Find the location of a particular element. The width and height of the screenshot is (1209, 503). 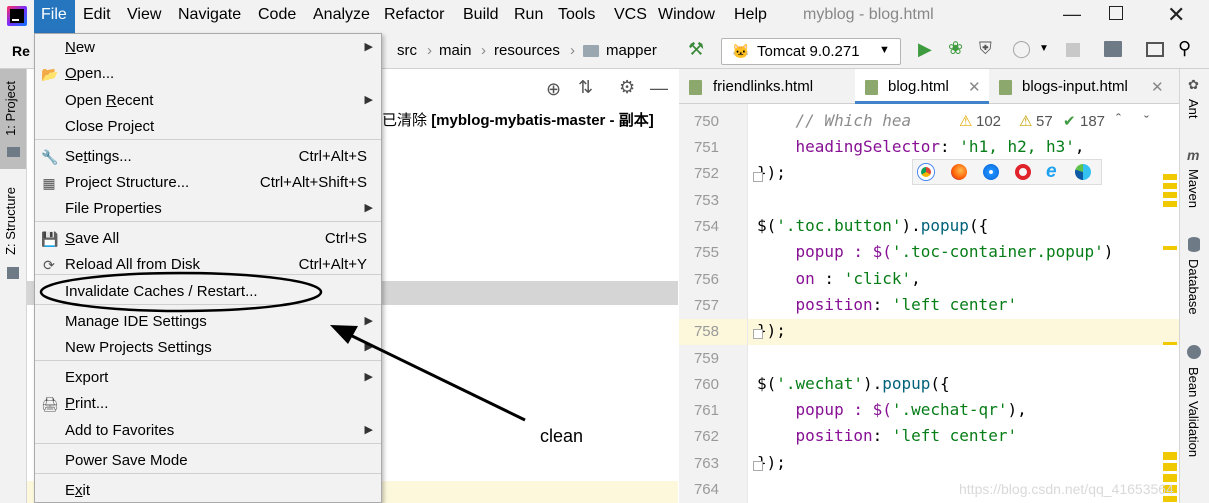

annotation-arrow-line is located at coordinates (435, 376).